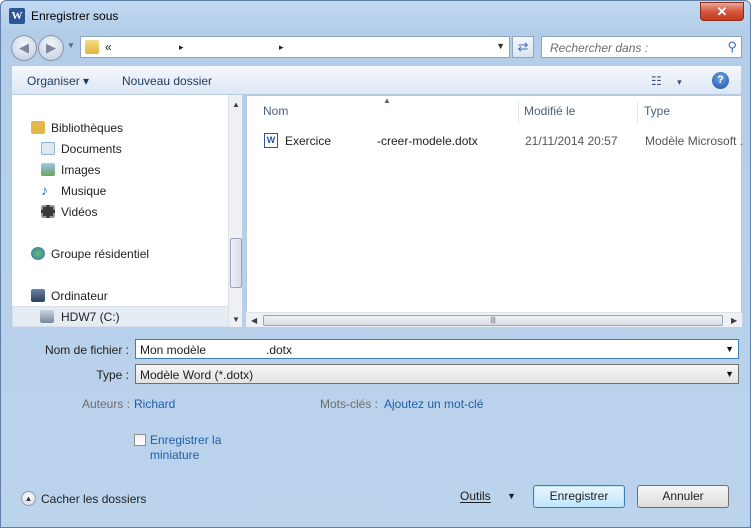 The height and width of the screenshot is (528, 751). Describe the element at coordinates (579, 496) in the screenshot. I see `save-button: Enregistrer` at that location.